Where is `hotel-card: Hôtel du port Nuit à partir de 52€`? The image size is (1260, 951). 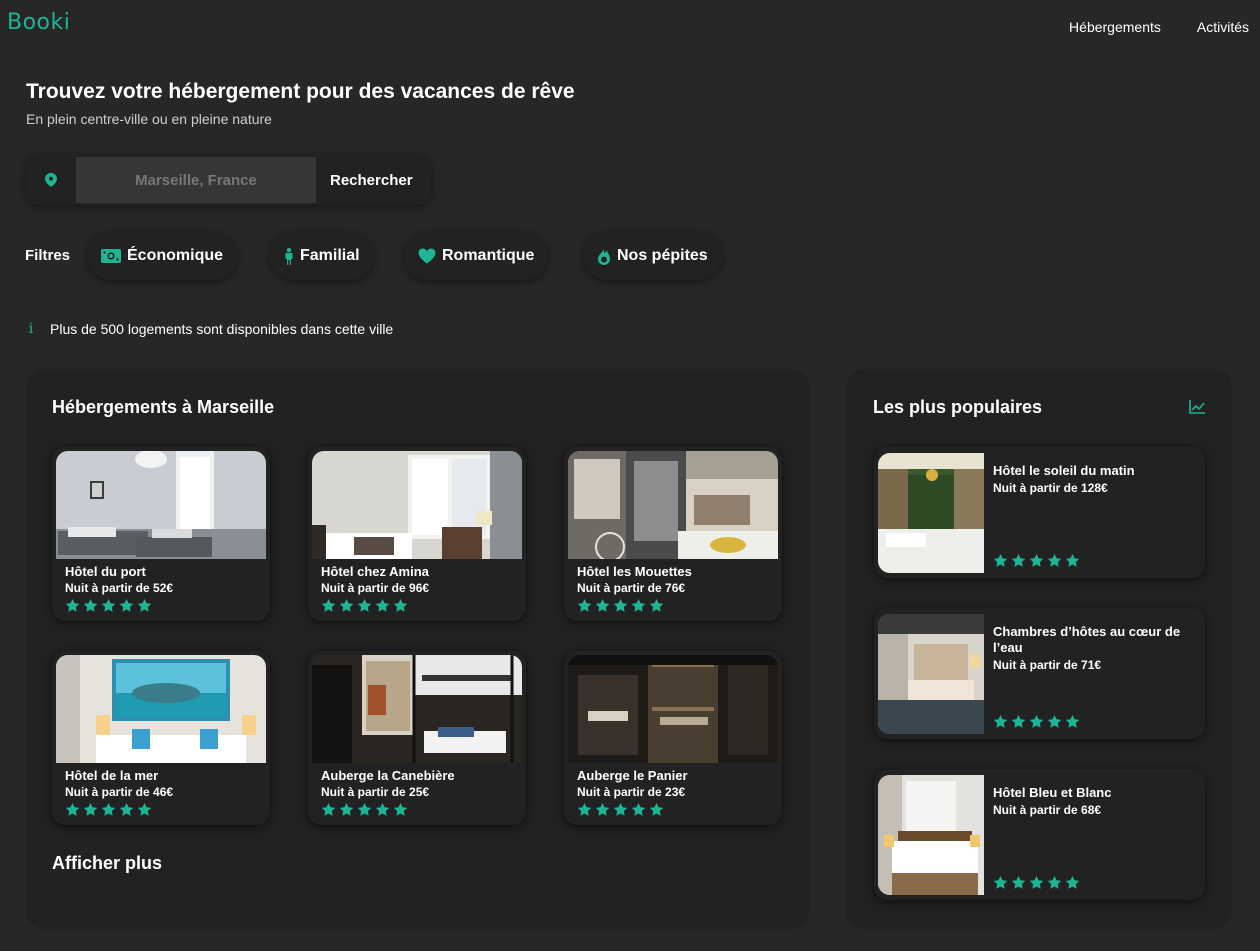 hotel-card: Hôtel du port Nuit à partir de 52€ is located at coordinates (161, 534).